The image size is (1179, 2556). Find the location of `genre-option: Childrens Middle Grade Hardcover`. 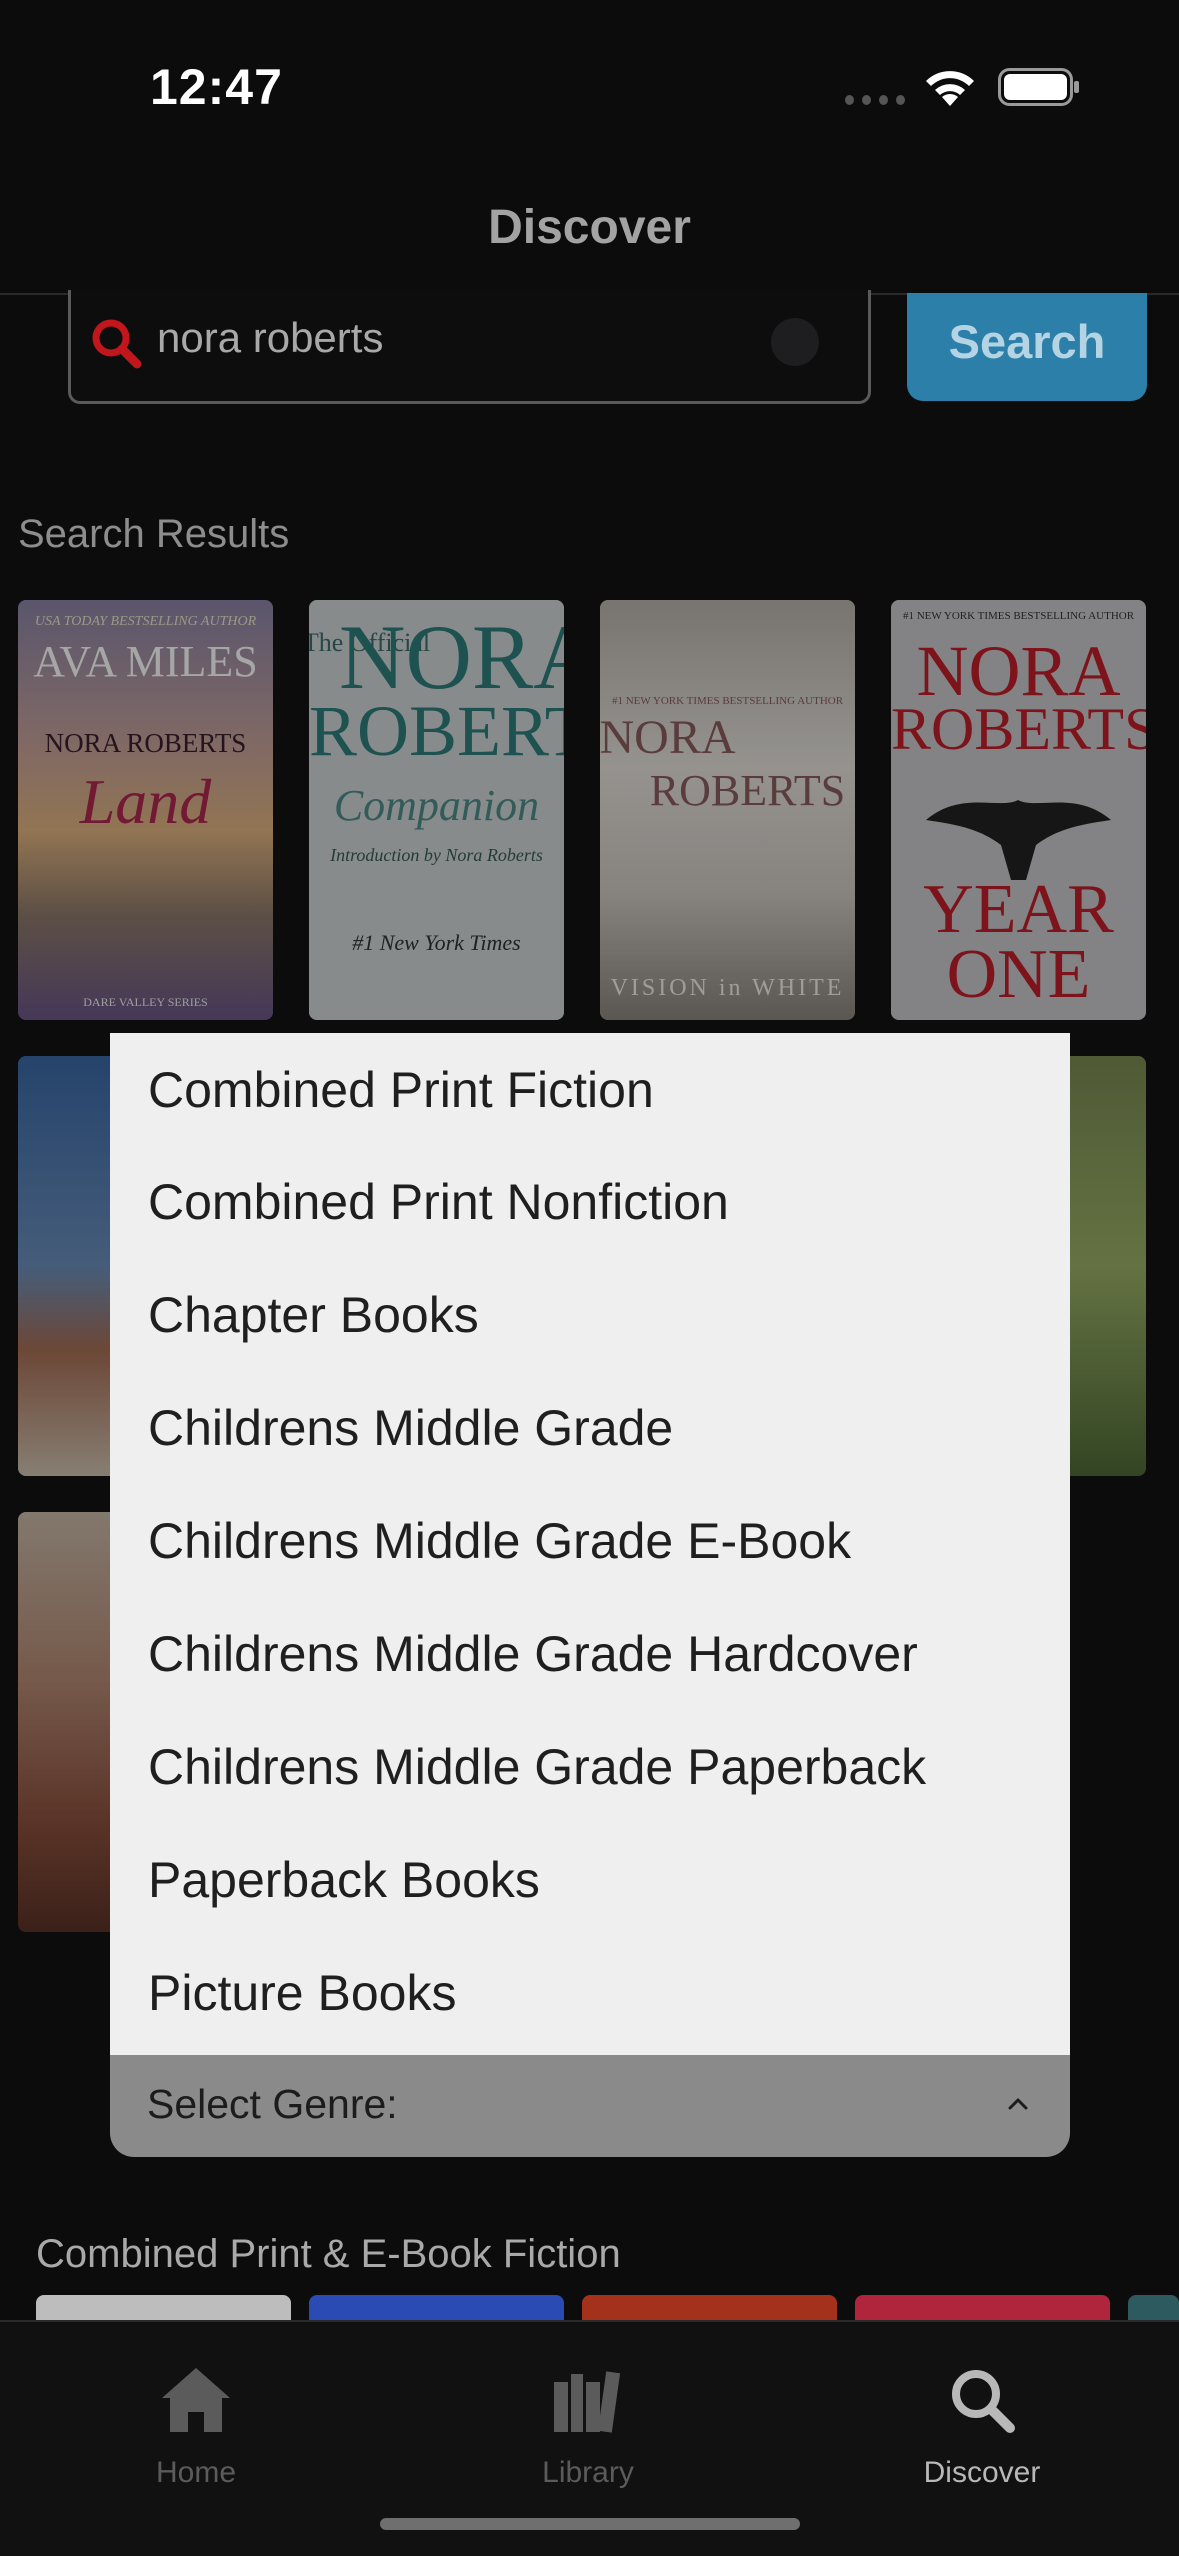

genre-option: Childrens Middle Grade Hardcover is located at coordinates (590, 1628).